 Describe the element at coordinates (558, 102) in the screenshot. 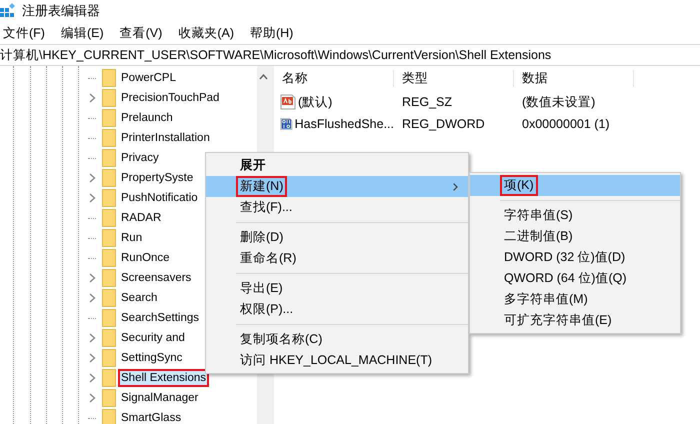

I see `value-data: (数值未设置)` at that location.